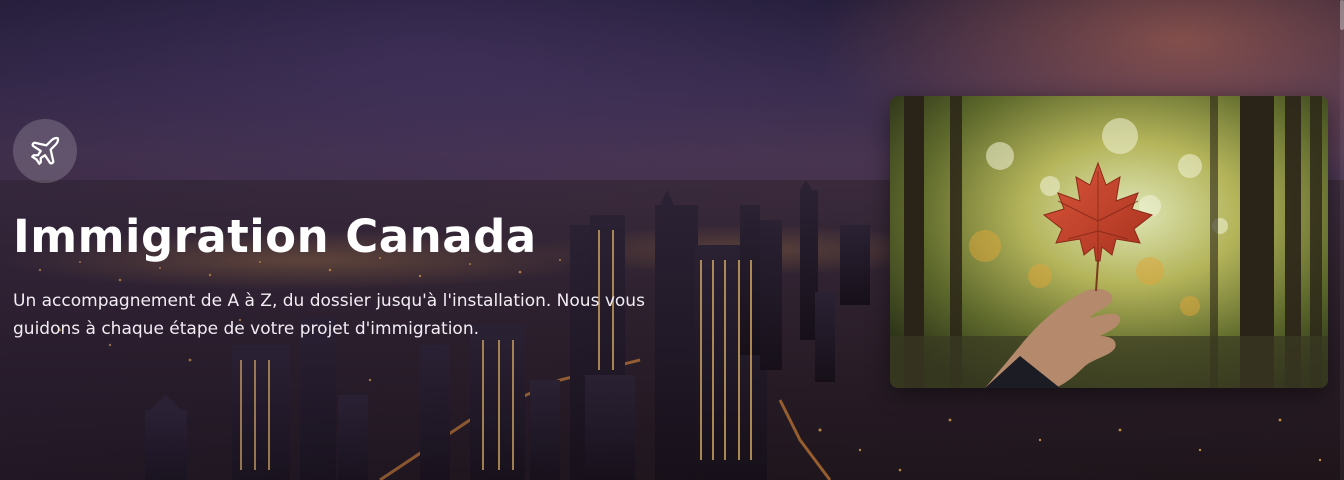 This screenshot has width=1344, height=480. Describe the element at coordinates (275, 236) in the screenshot. I see `page-title: Immigration Canada` at that location.